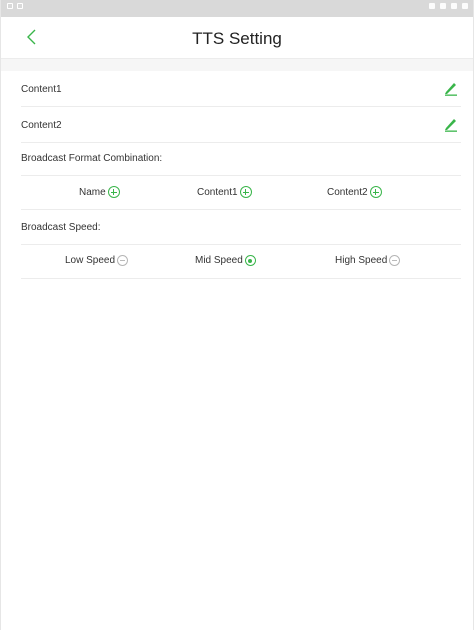 The width and height of the screenshot is (474, 630). Describe the element at coordinates (448, 6) in the screenshot. I see `status-right-icons` at that location.